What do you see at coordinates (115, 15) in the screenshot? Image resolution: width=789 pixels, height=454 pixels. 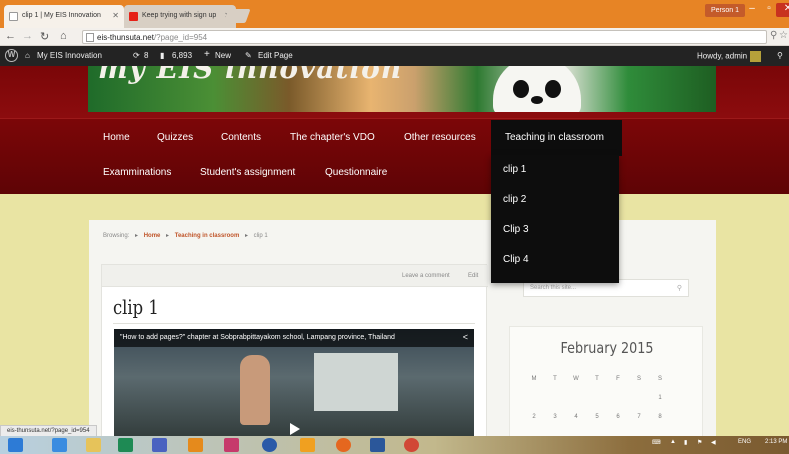 I see `close-icon: ✕` at bounding box center [115, 15].